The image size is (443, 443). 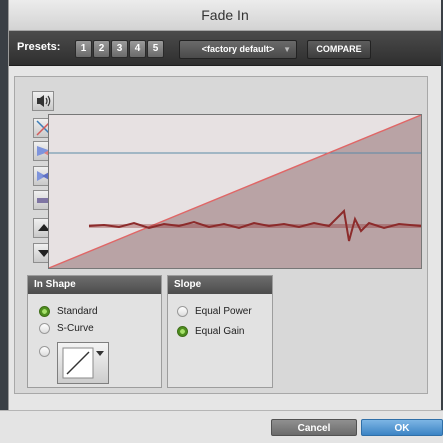 What do you see at coordinates (83, 363) in the screenshot?
I see `shape-selector-button` at bounding box center [83, 363].